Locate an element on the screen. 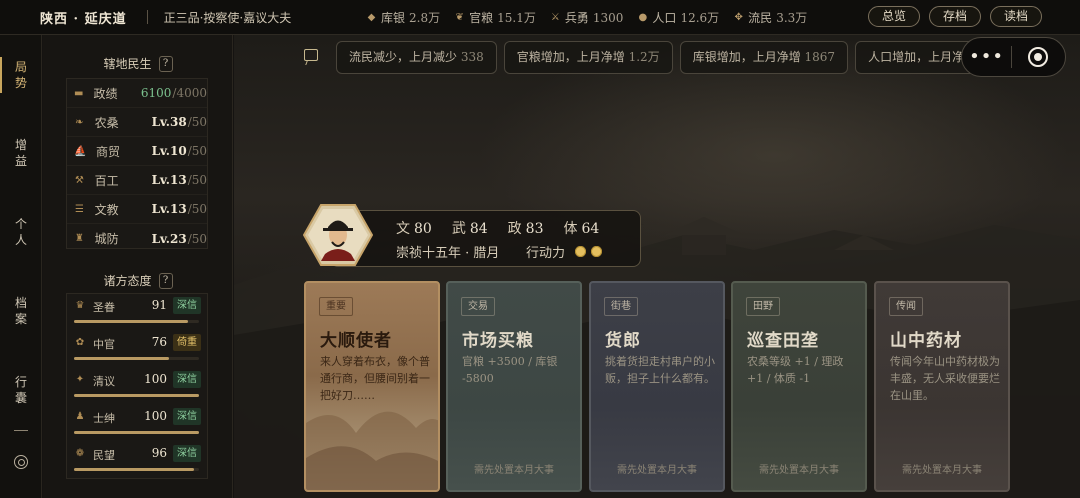 The image size is (1080, 498). attribute-ti: 体 64 is located at coordinates (581, 228).